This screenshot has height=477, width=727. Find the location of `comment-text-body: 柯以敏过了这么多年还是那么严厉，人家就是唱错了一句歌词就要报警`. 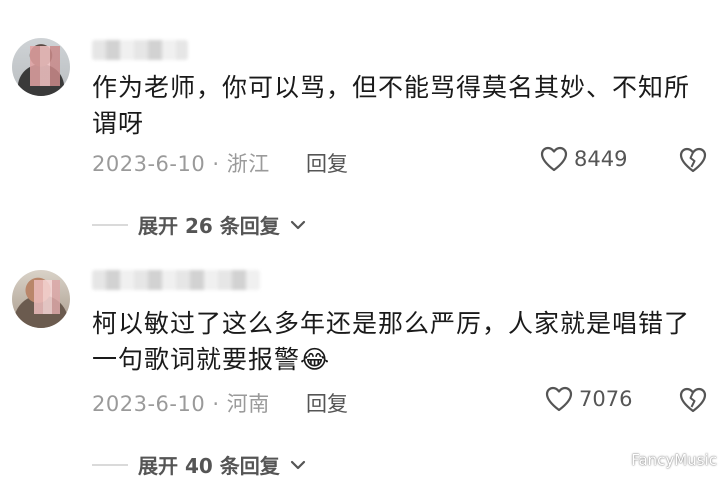

comment-text-body: 柯以敏过了这么多年还是那么严厉，人家就是唱错了一句歌词就要报警 is located at coordinates (391, 341).